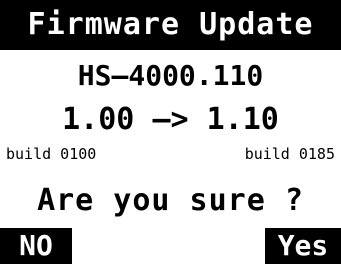 The image size is (341, 264). I want to click on model-number: HS—4000.110, so click(170, 75).